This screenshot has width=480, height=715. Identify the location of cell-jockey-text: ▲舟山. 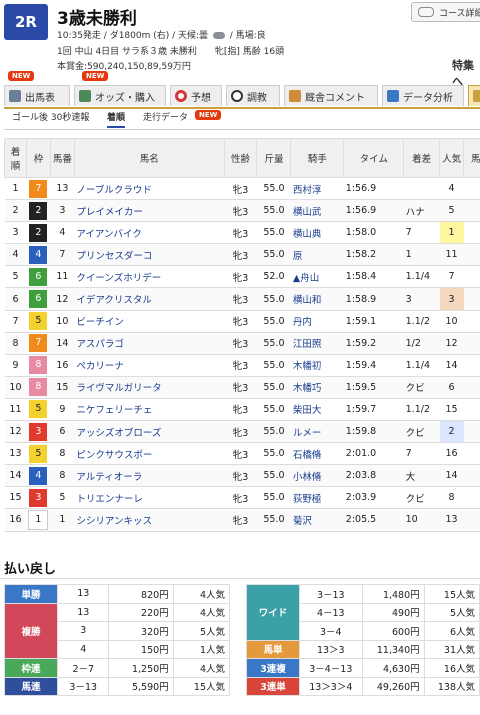
(306, 278).